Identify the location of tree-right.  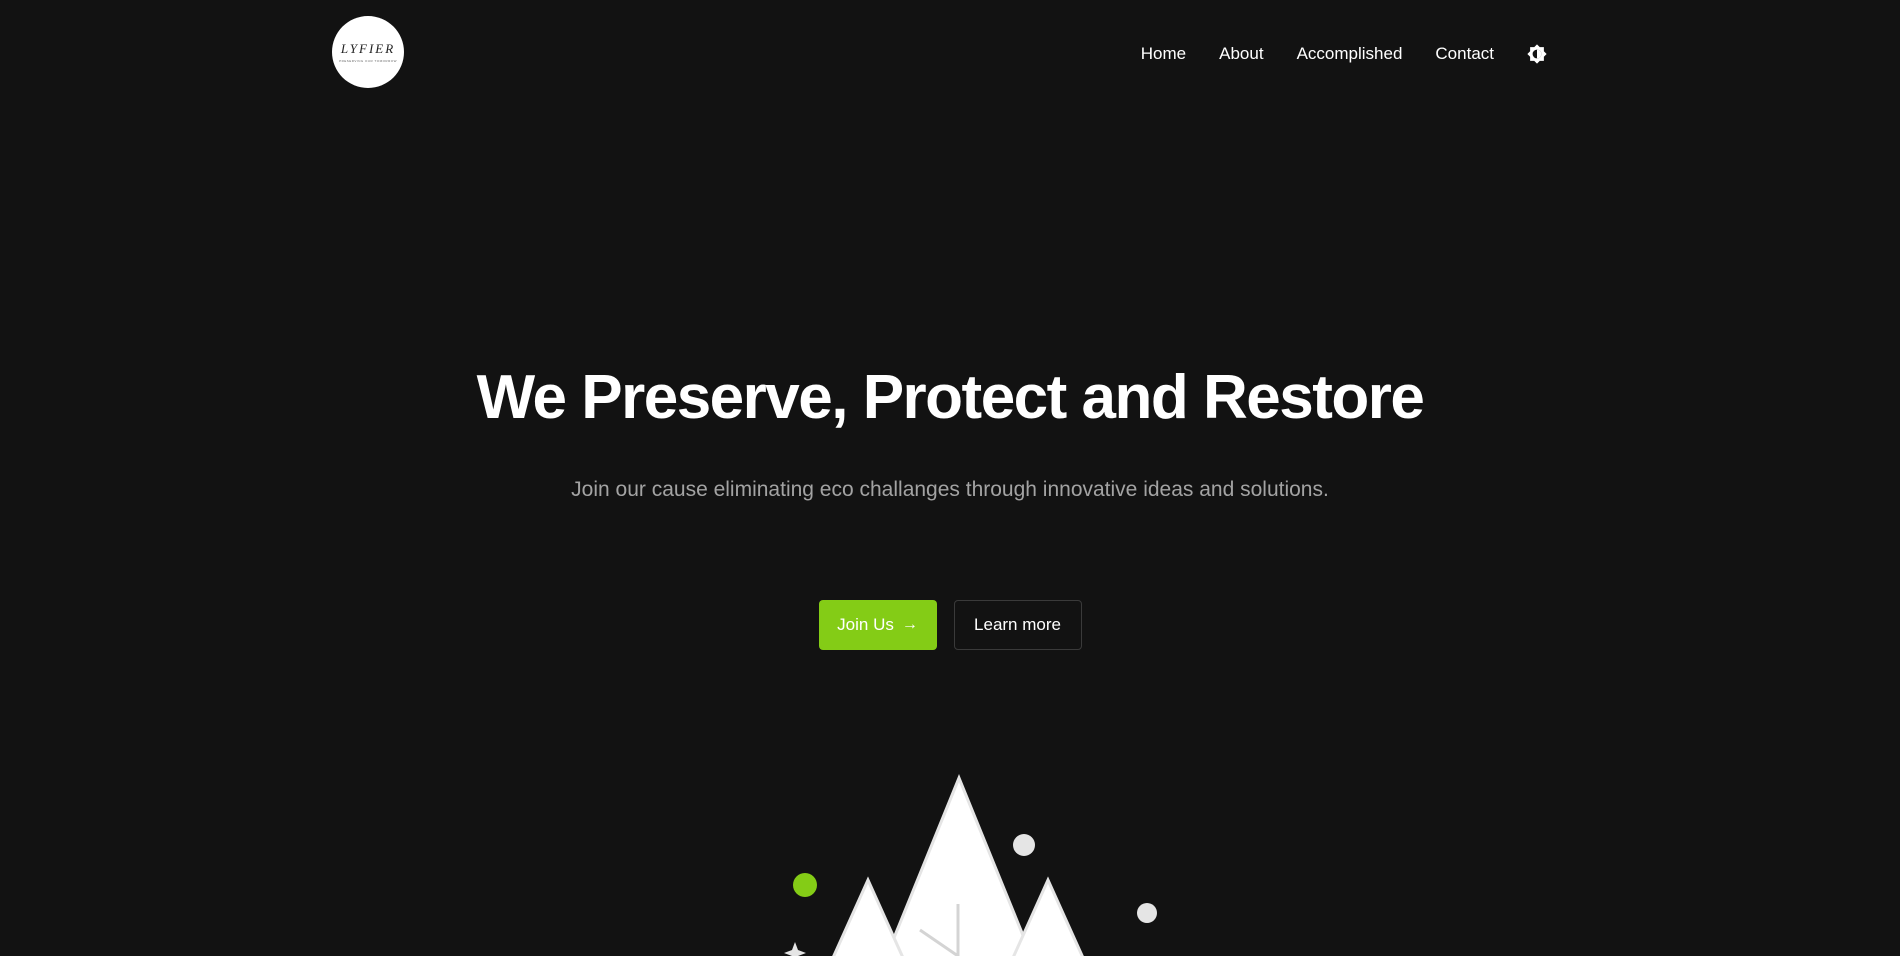
(1048, 916).